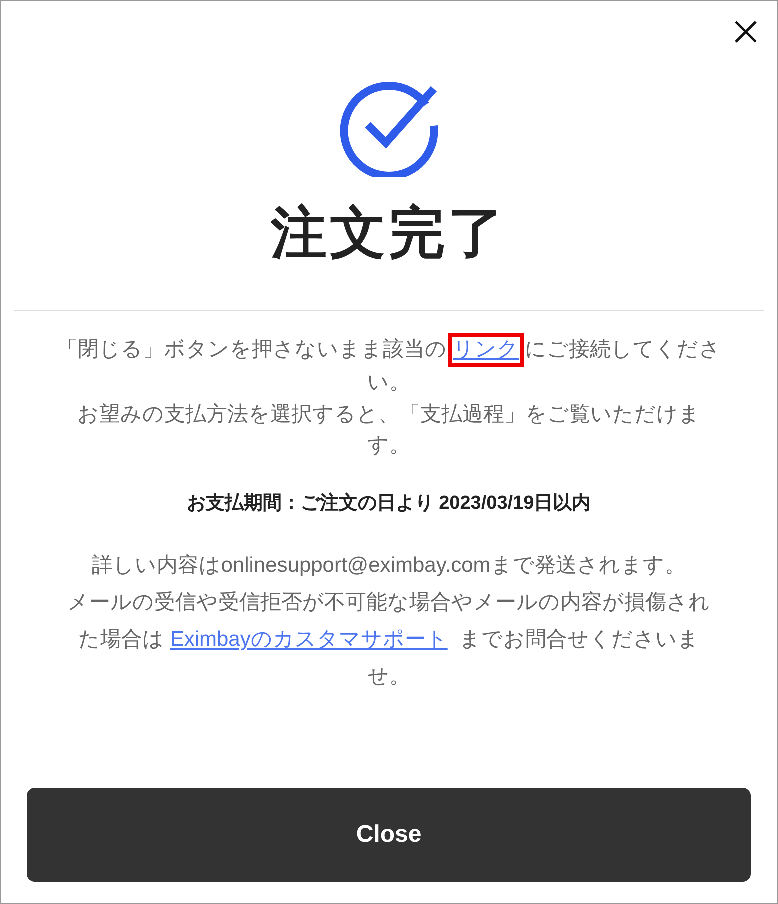 The image size is (778, 904). Describe the element at coordinates (389, 366) in the screenshot. I see `message-text: 「閉じる」ボタンを押さないまま該当の リンク にご接続してください。` at that location.